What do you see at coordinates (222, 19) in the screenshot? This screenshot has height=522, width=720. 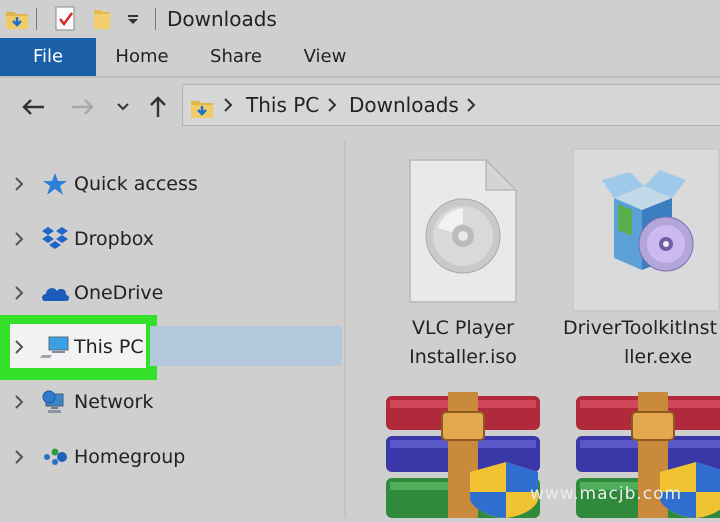 I see `window-title: Downloads` at bounding box center [222, 19].